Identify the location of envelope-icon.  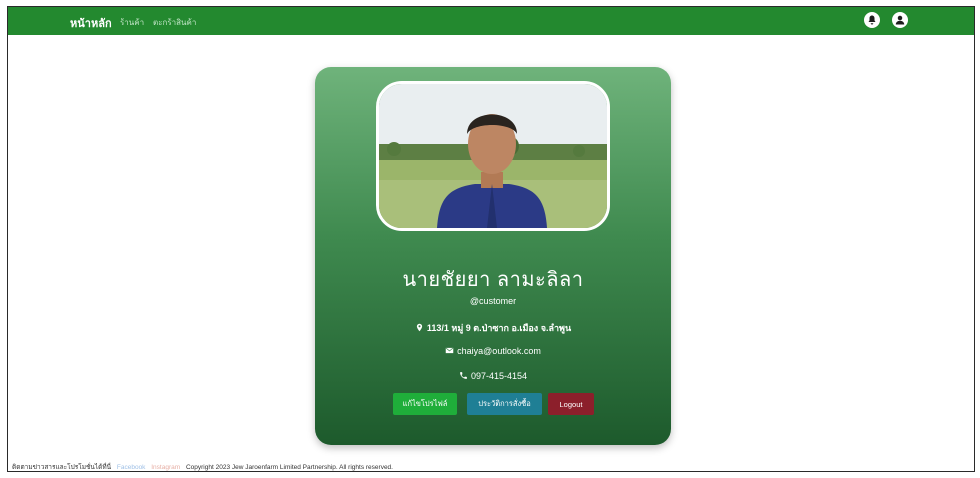
(449, 350).